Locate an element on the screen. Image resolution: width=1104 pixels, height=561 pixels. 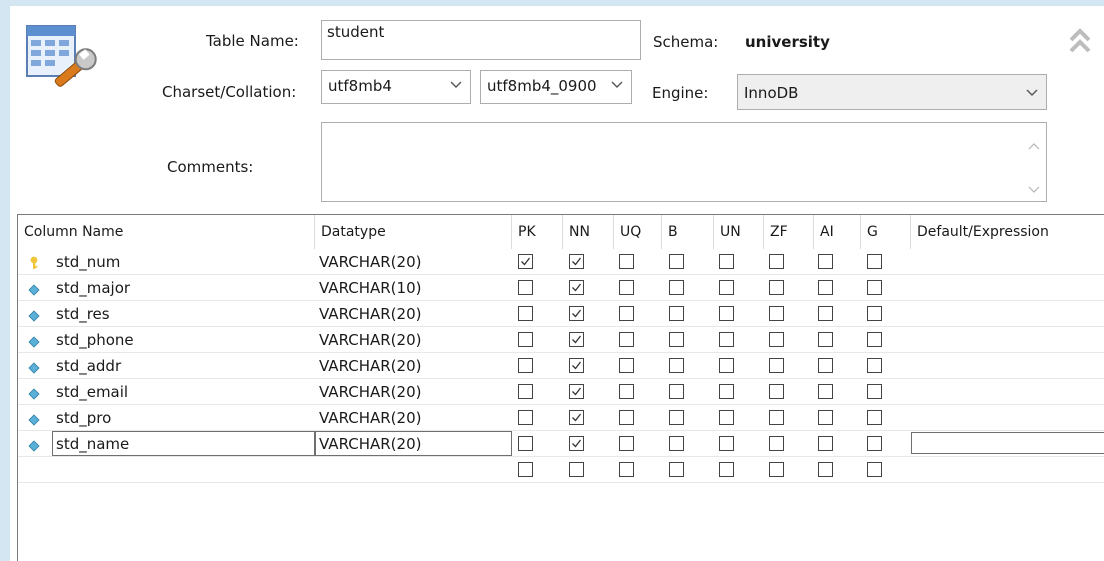
header-uq: UQ is located at coordinates (638, 232).